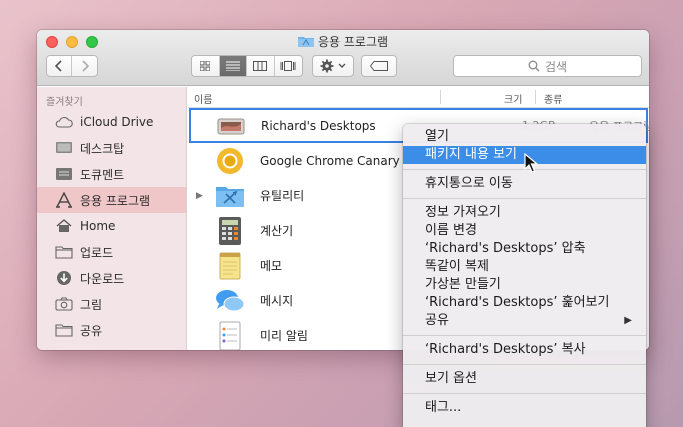 The width and height of the screenshot is (683, 427). What do you see at coordinates (343, 42) in the screenshot?
I see `window-title: 응용 프로그램` at bounding box center [343, 42].